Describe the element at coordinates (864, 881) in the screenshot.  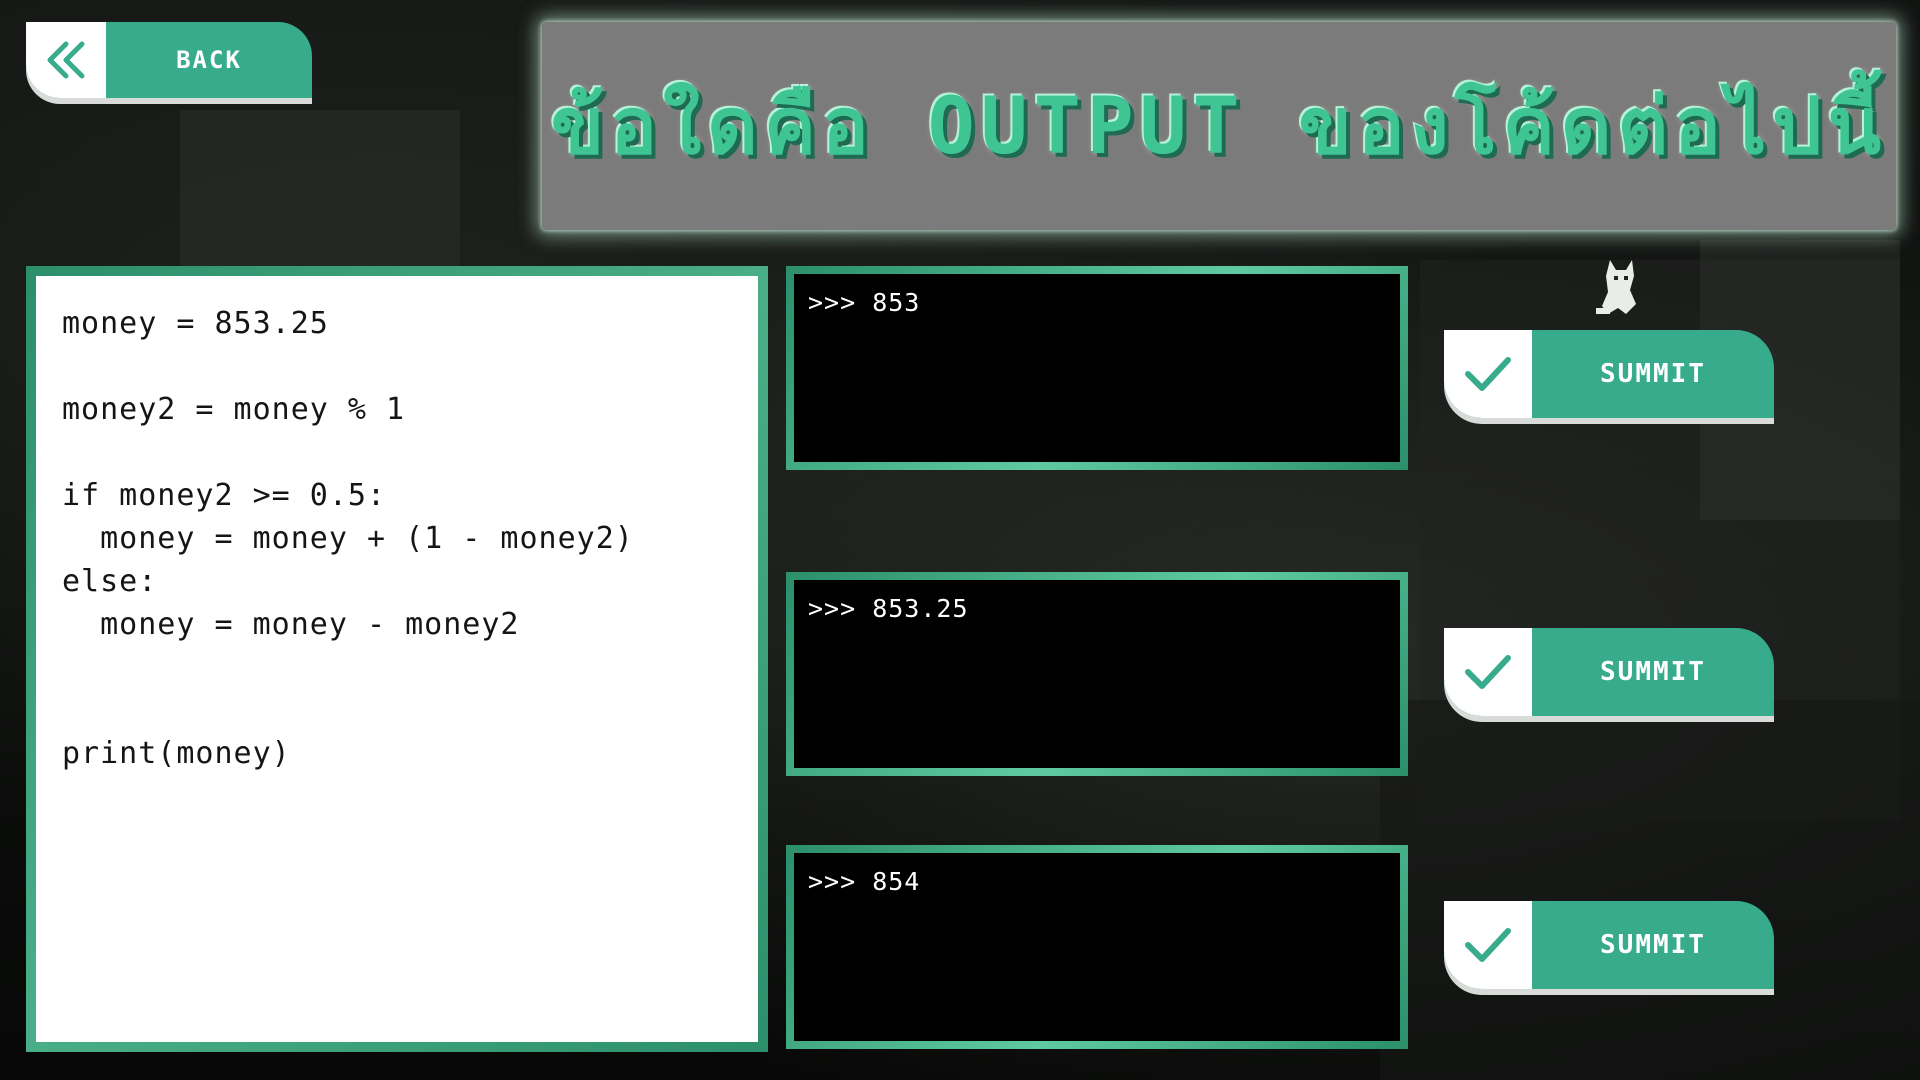
I see `answer-output-text: >>> 854` at that location.